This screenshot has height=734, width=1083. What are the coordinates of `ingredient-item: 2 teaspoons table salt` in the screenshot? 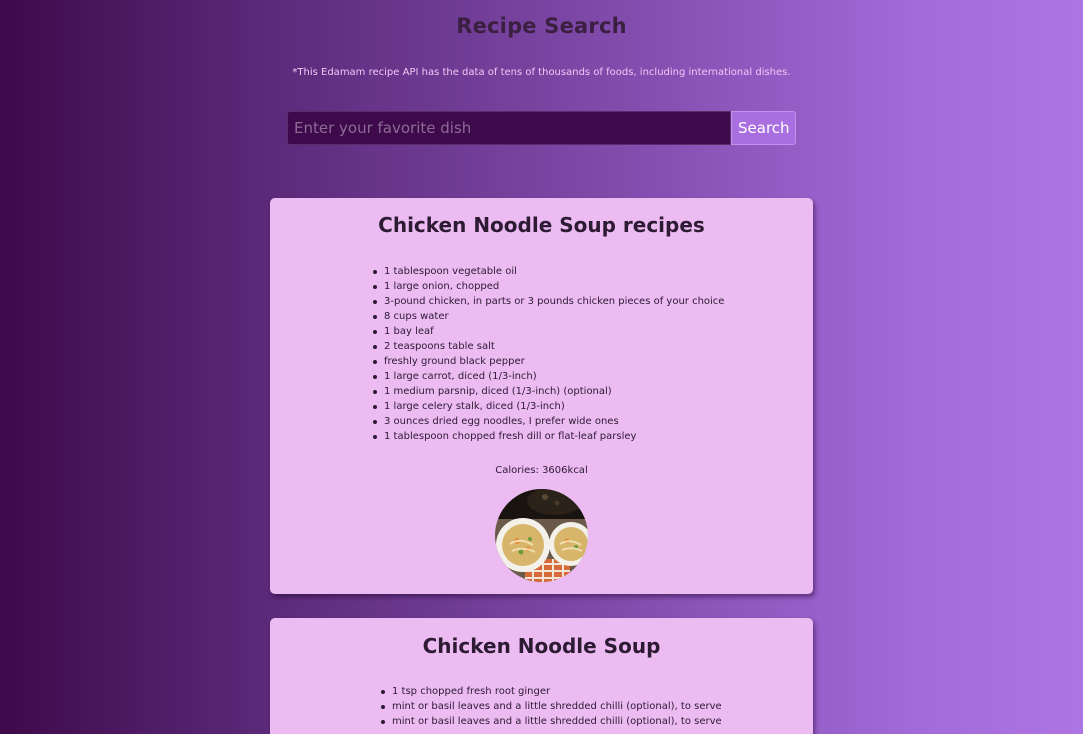 It's located at (547, 346).